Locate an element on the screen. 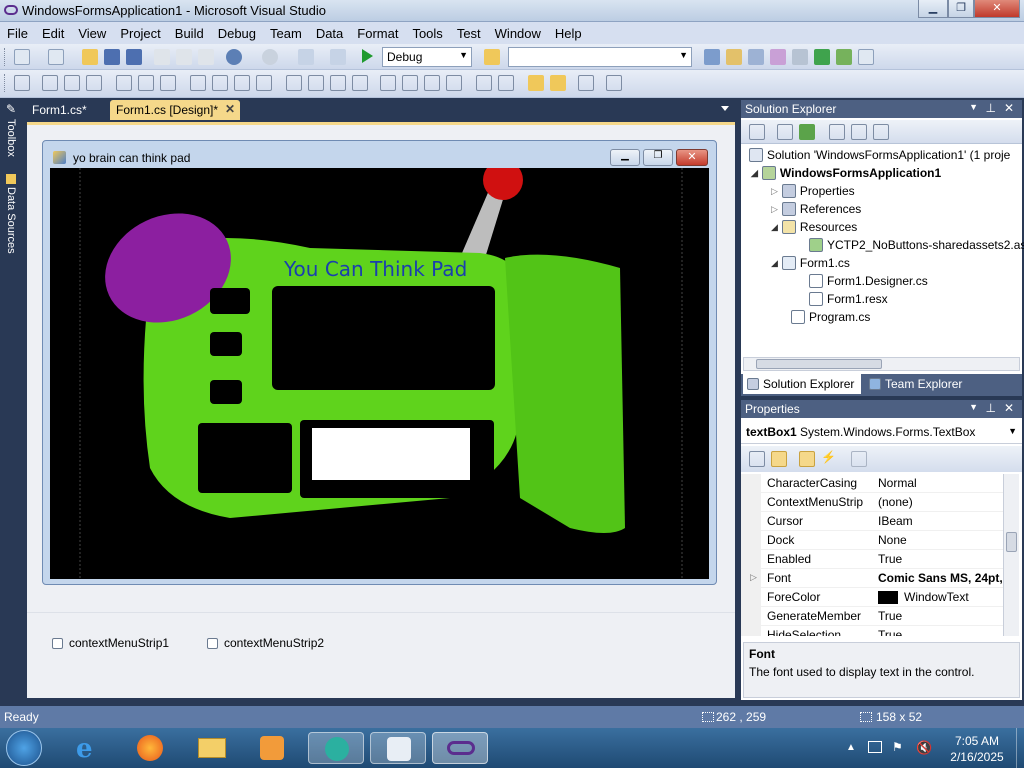 The image size is (1024, 768). minimize-button: ▁ is located at coordinates (933, 9).